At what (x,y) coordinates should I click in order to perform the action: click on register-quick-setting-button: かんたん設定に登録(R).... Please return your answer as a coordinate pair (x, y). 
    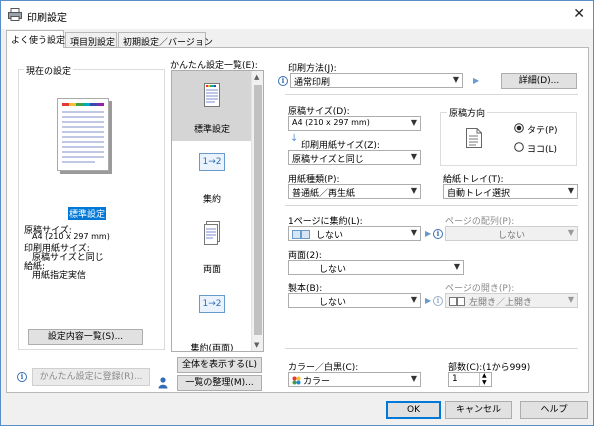
    Looking at the image, I should click on (91, 377).